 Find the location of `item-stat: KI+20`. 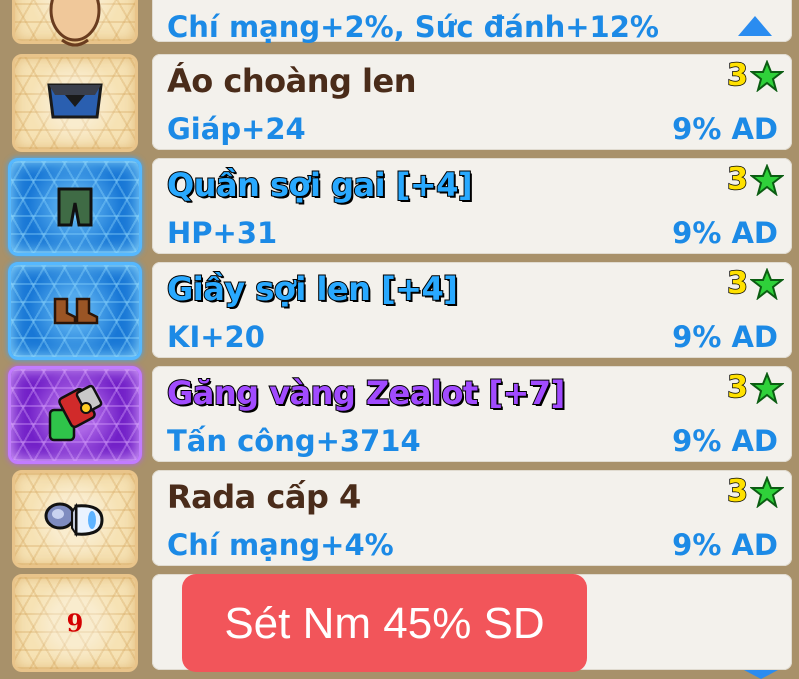

item-stat: KI+20 is located at coordinates (216, 337).